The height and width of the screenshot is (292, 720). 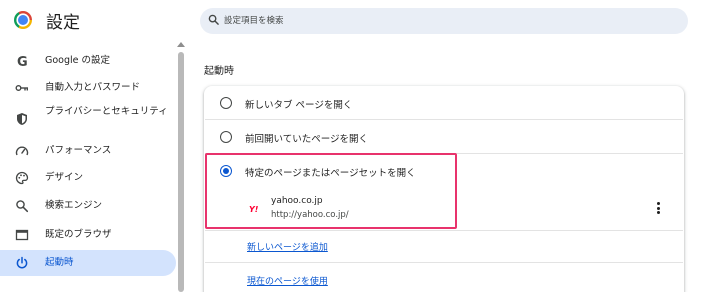 I want to click on scroll-up-arrow-icon, so click(x=181, y=44).